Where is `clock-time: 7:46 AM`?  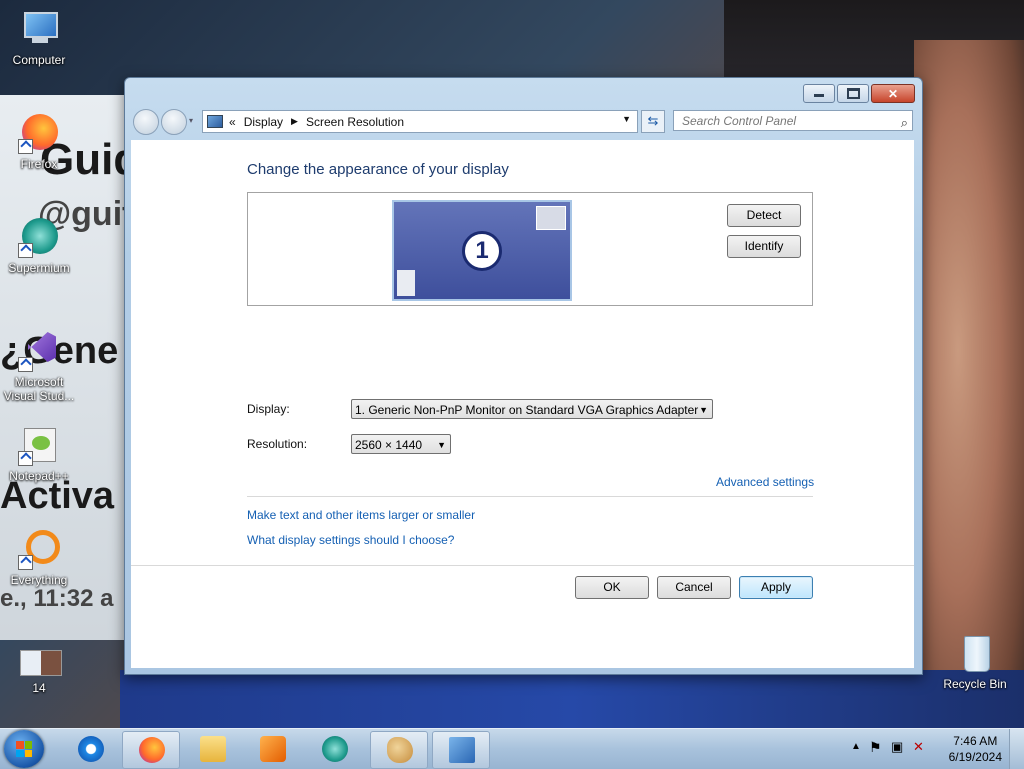 clock-time: 7:46 AM is located at coordinates (975, 741).